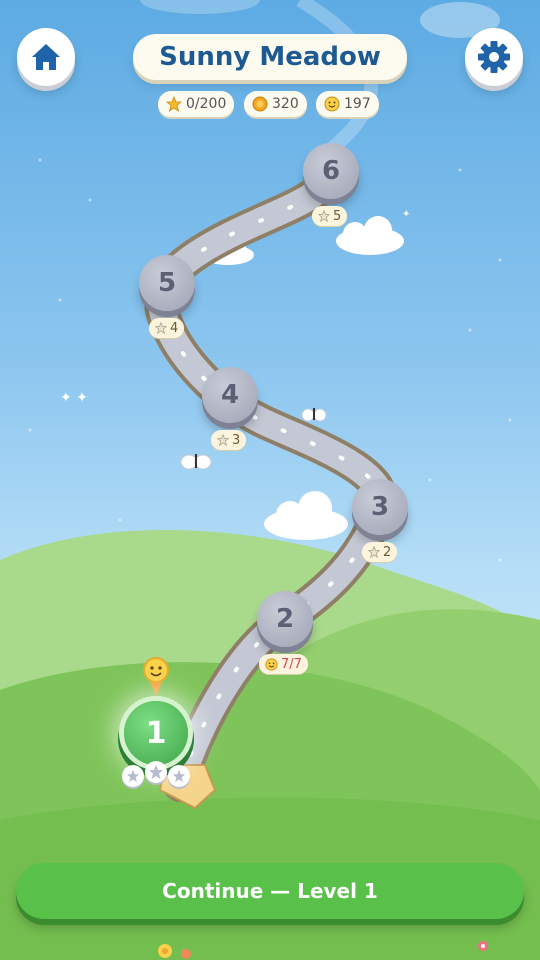  What do you see at coordinates (285, 104) in the screenshot?
I see `coins-value: 320` at bounding box center [285, 104].